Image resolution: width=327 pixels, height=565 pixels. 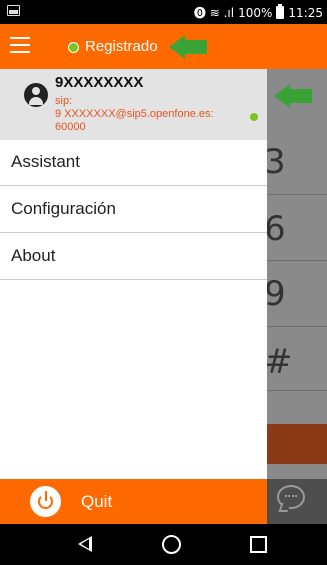 What do you see at coordinates (295, 444) in the screenshot?
I see `call-button-area` at bounding box center [295, 444].